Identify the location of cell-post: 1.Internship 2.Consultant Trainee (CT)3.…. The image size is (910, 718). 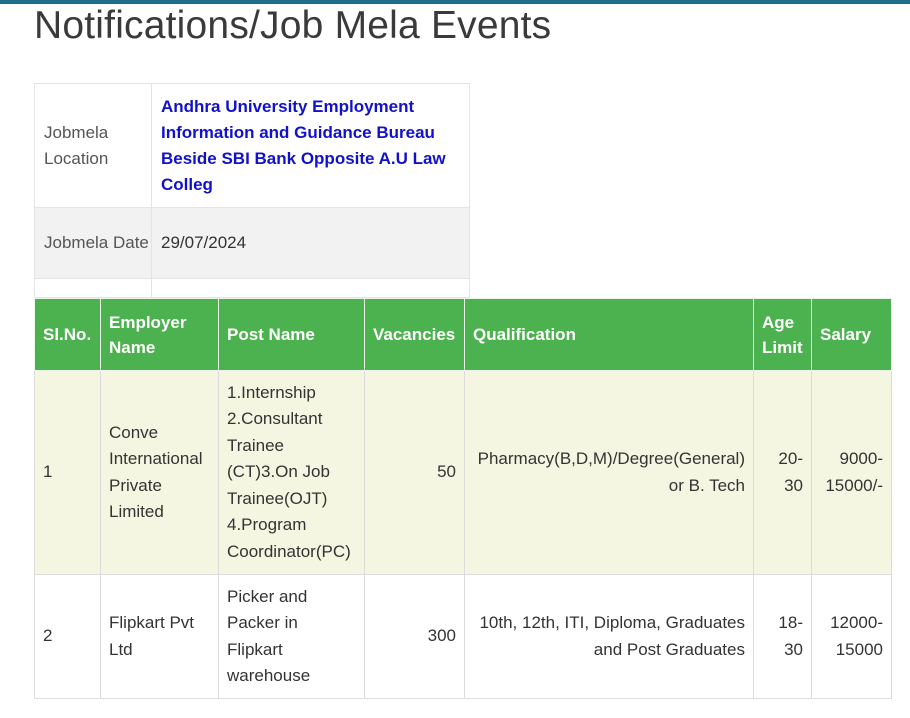
(291, 472).